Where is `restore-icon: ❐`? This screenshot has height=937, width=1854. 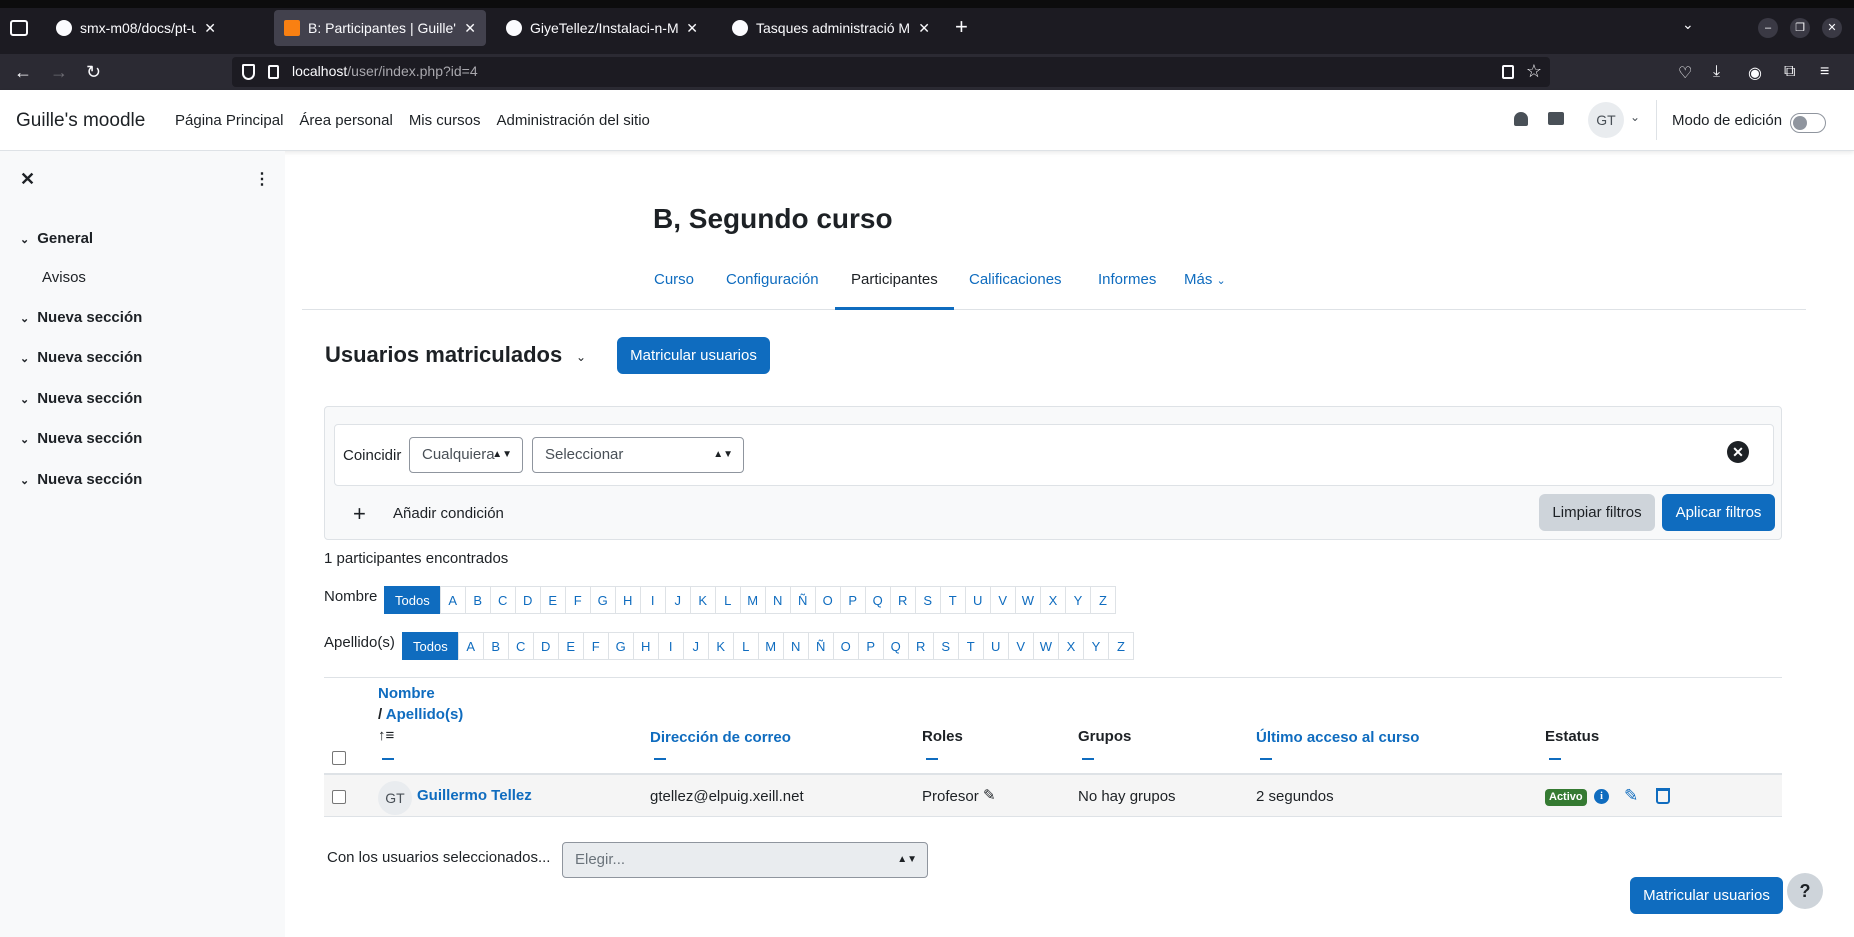
restore-icon: ❐ is located at coordinates (1800, 28).